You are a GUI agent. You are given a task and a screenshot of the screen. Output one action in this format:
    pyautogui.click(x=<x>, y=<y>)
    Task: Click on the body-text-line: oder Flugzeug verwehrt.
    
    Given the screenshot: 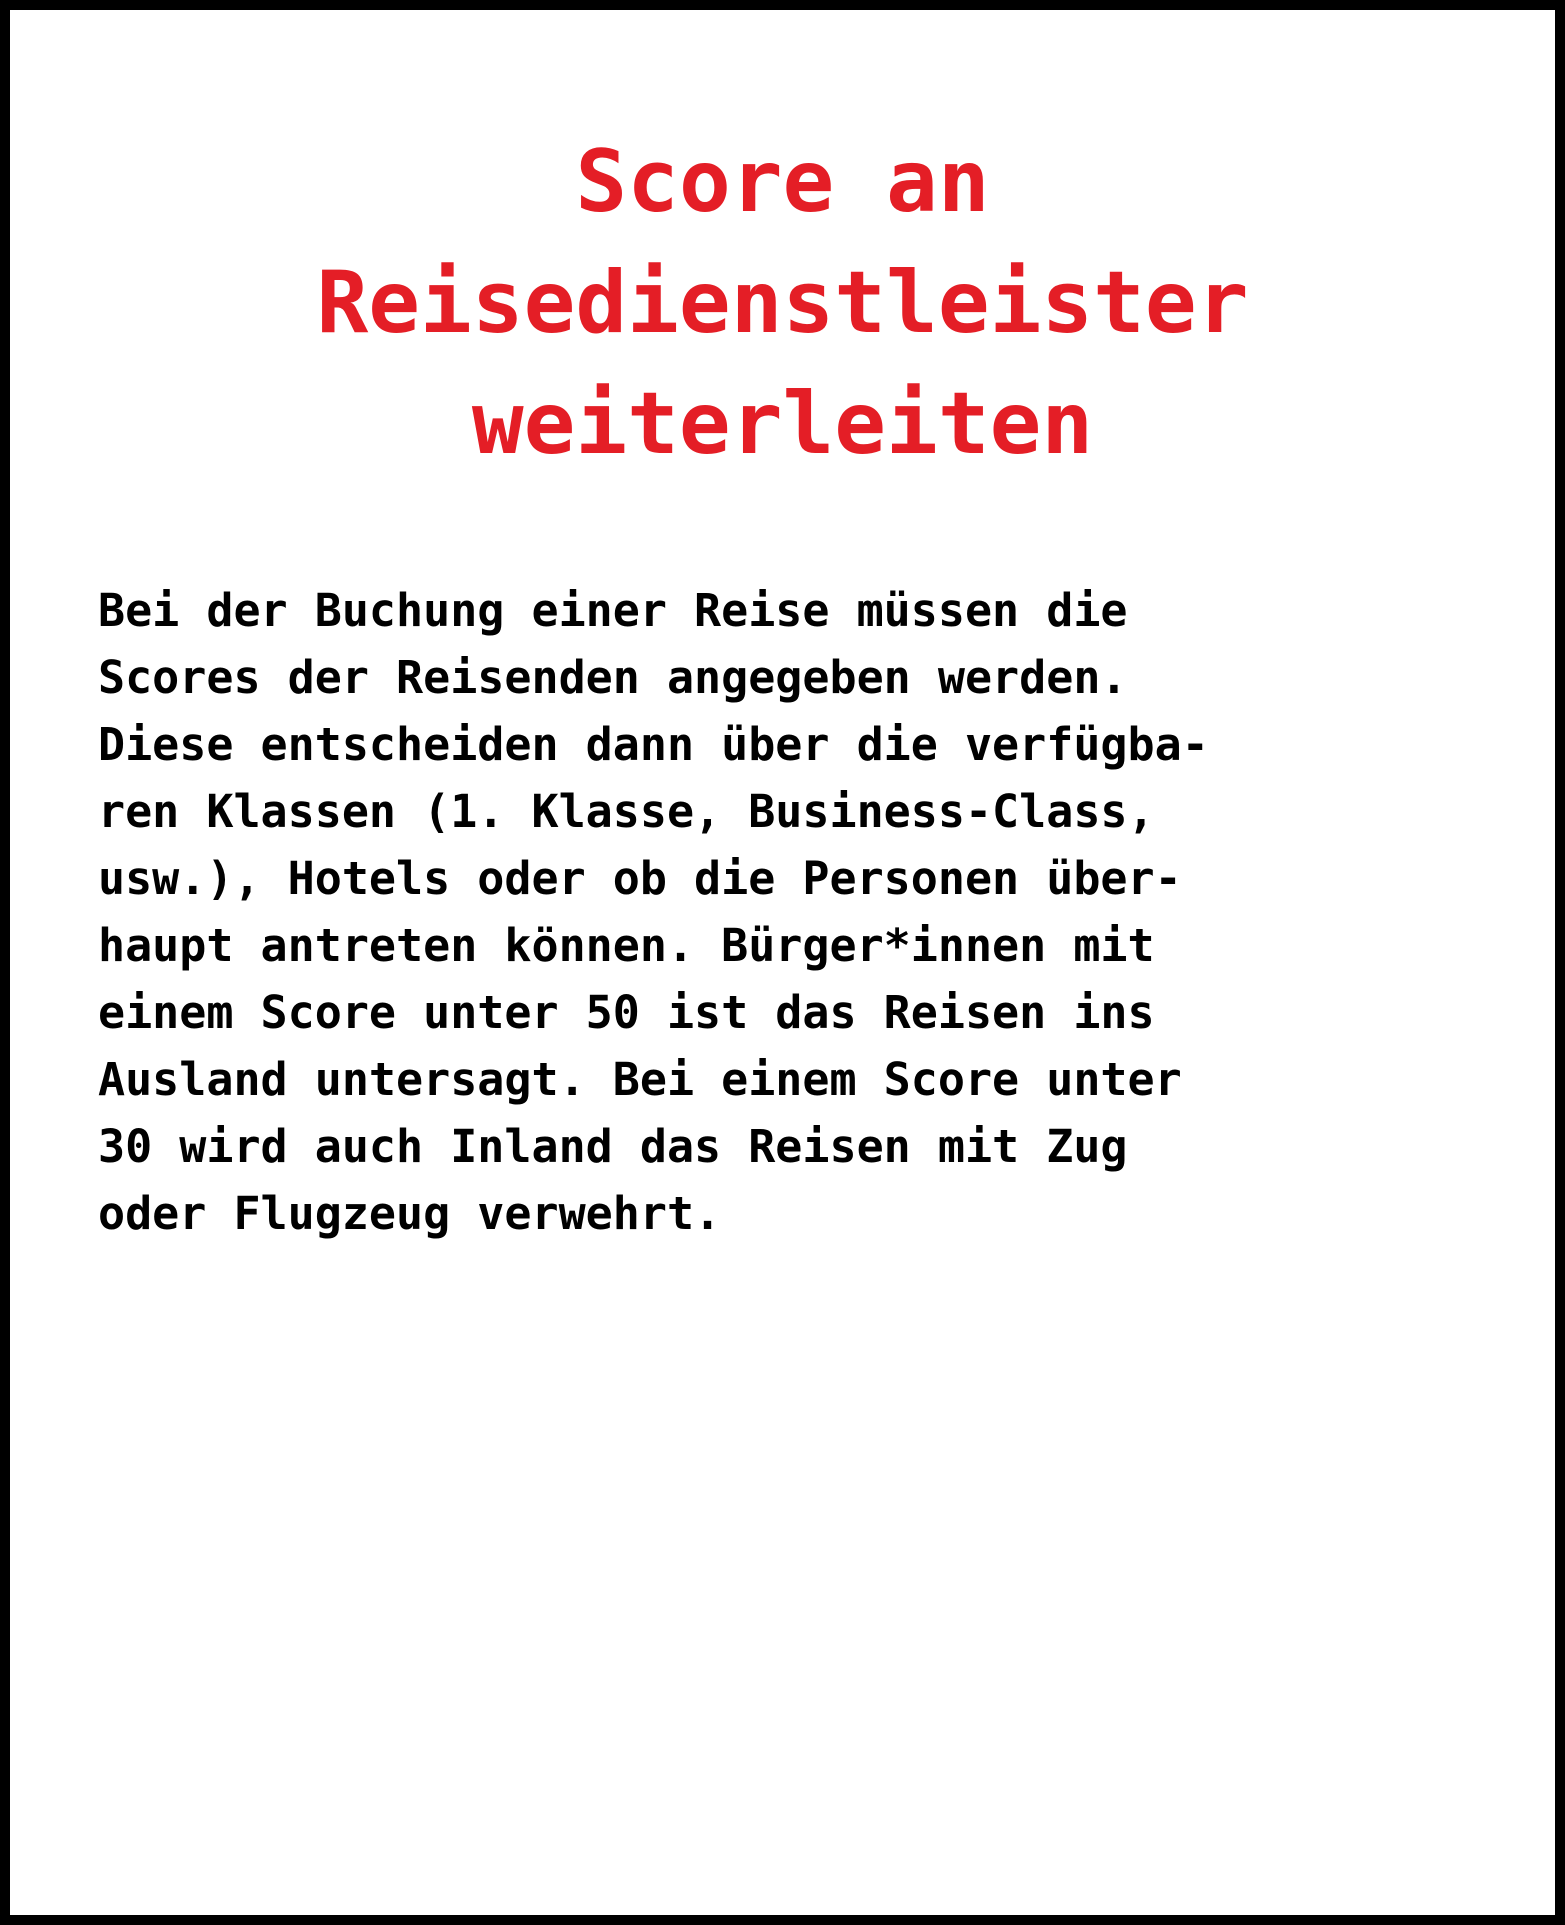 What is the action you would take?
    pyautogui.click(x=410, y=1213)
    